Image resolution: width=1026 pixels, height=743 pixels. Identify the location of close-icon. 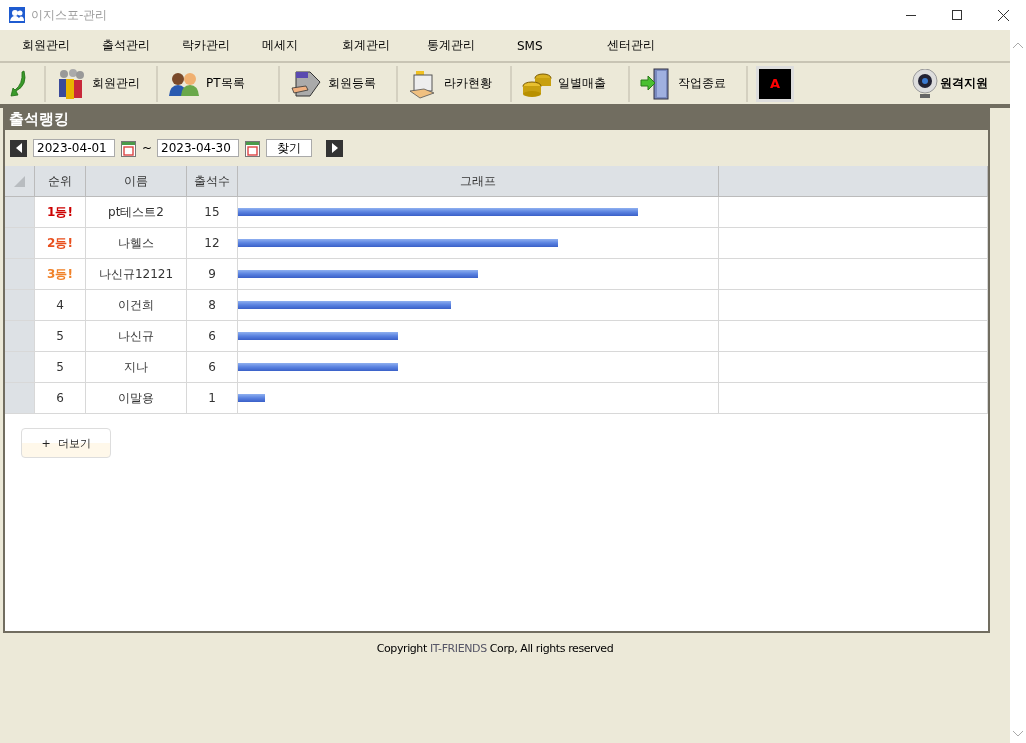
(1003, 15).